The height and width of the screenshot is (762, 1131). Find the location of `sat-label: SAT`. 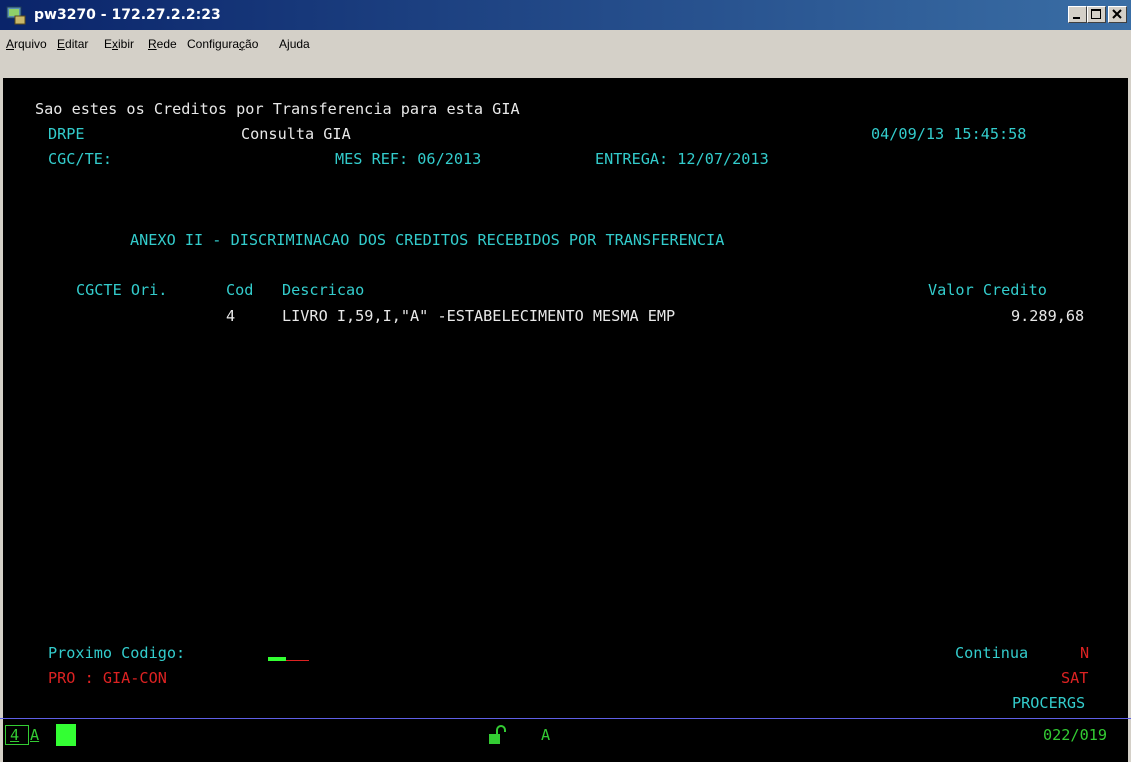

sat-label: SAT is located at coordinates (1075, 678).